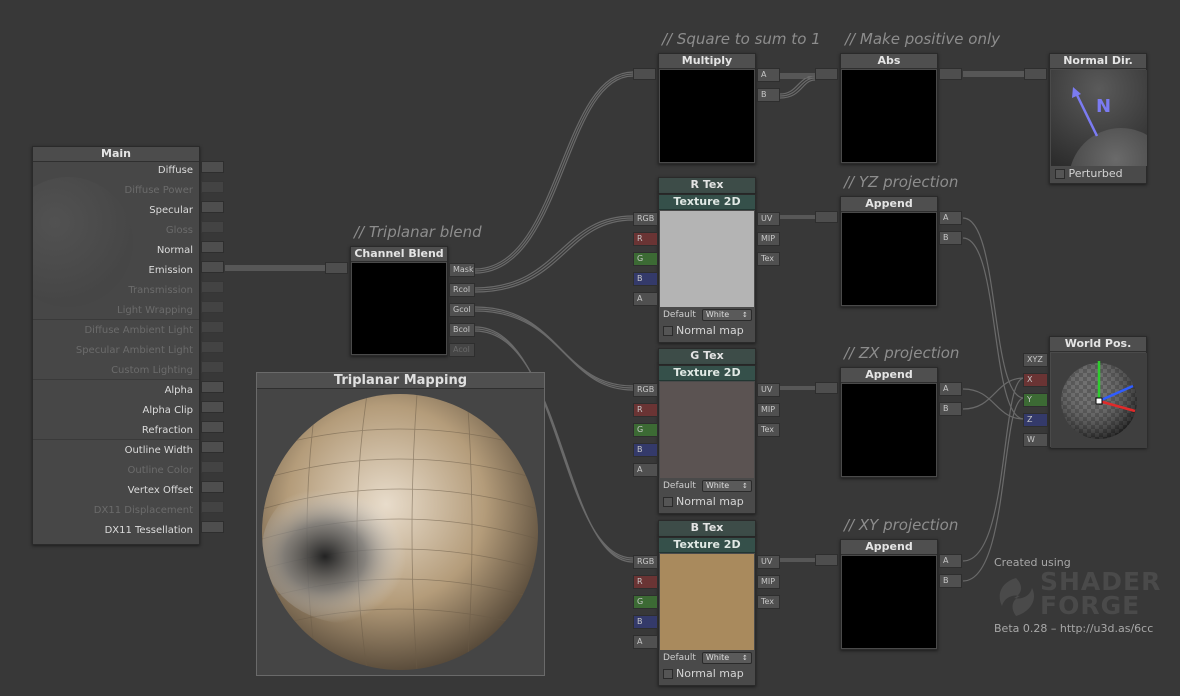 This screenshot has width=1180, height=696. I want to click on perturbed-checkbox, so click(1060, 174).